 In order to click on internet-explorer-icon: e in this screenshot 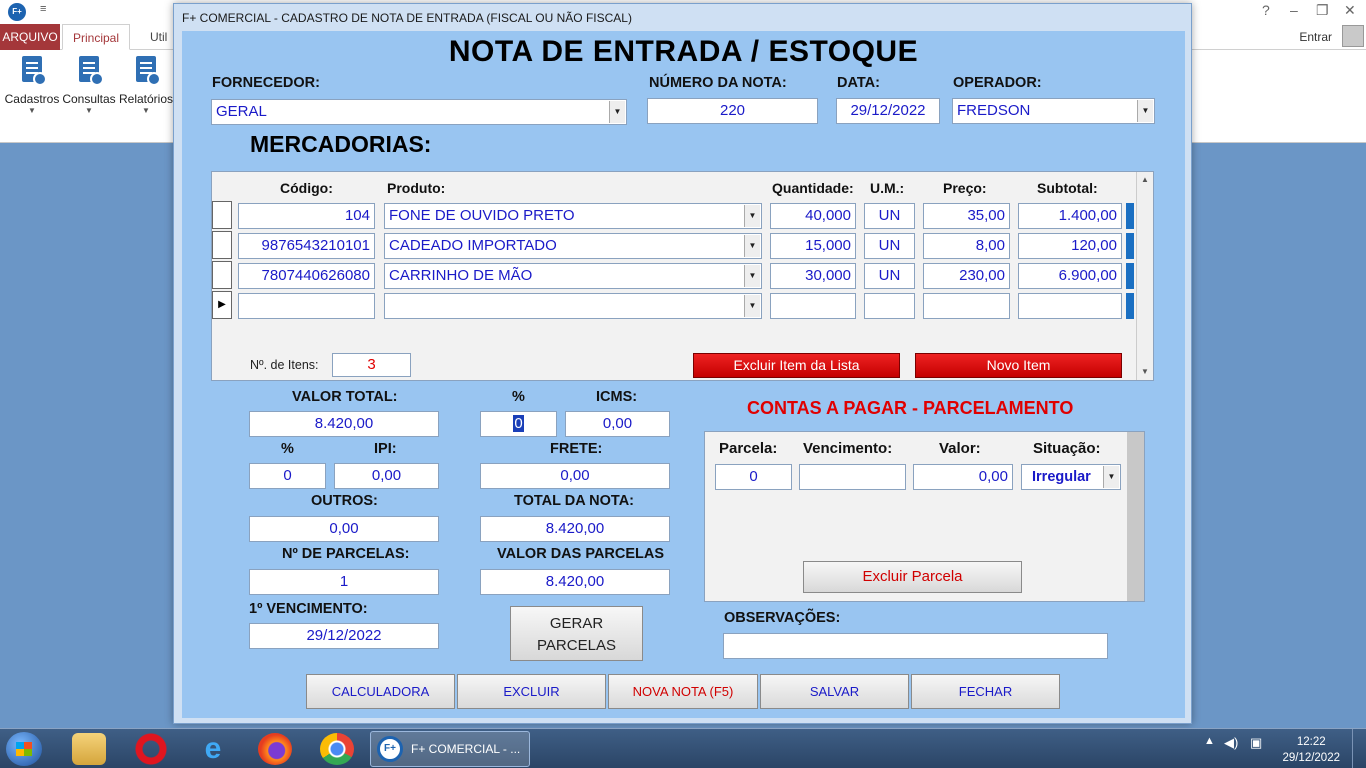, I will do `click(213, 749)`.